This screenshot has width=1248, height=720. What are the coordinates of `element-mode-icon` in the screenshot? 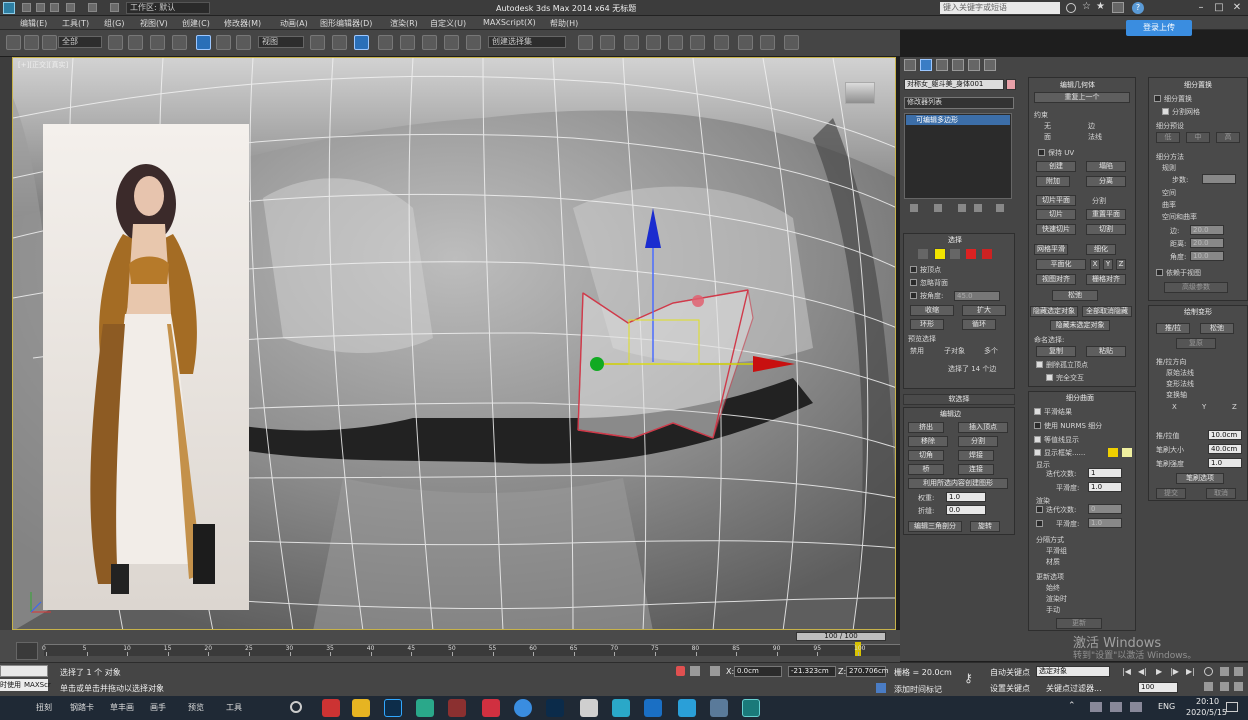 It's located at (987, 254).